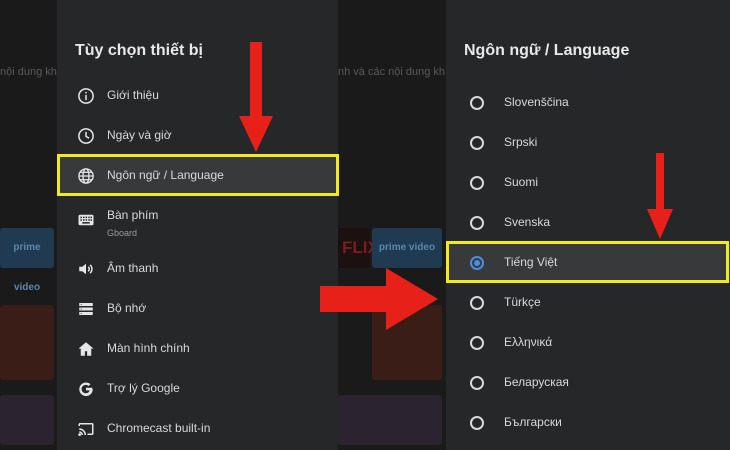 This screenshot has width=730, height=450. What do you see at coordinates (197, 349) in the screenshot?
I see `menu-item-home-screen: Màn hình chính` at bounding box center [197, 349].